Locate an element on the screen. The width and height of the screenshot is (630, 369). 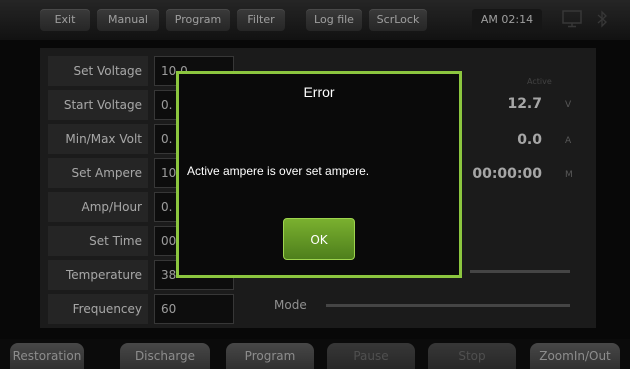
dialog-message: Active ampere is over set ampere. is located at coordinates (278, 171).